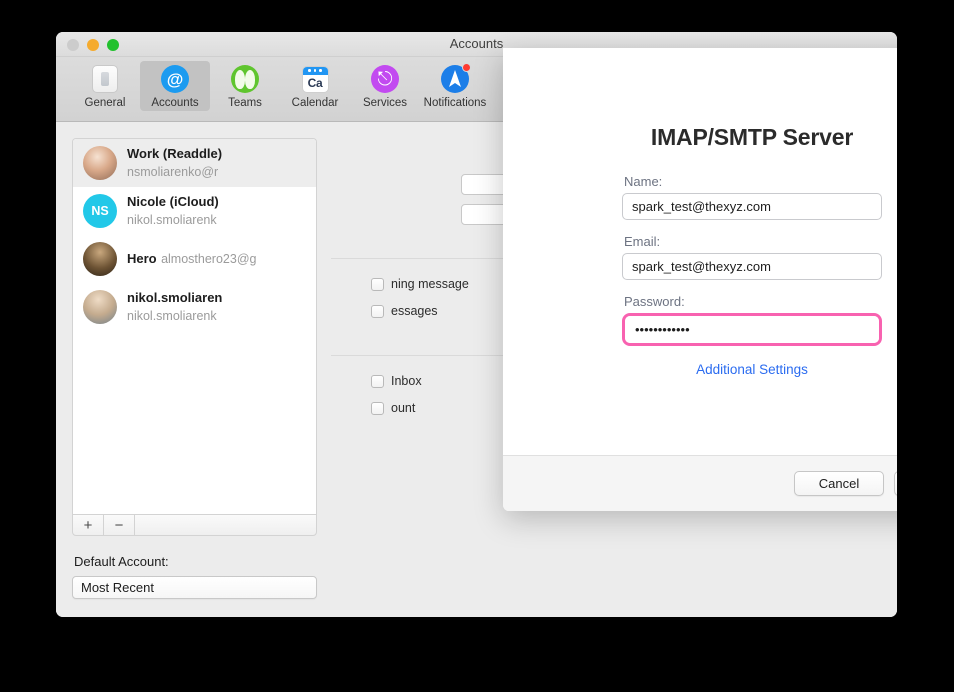  I want to click on dialog-title: IMAP/SMTP Server, so click(752, 137).